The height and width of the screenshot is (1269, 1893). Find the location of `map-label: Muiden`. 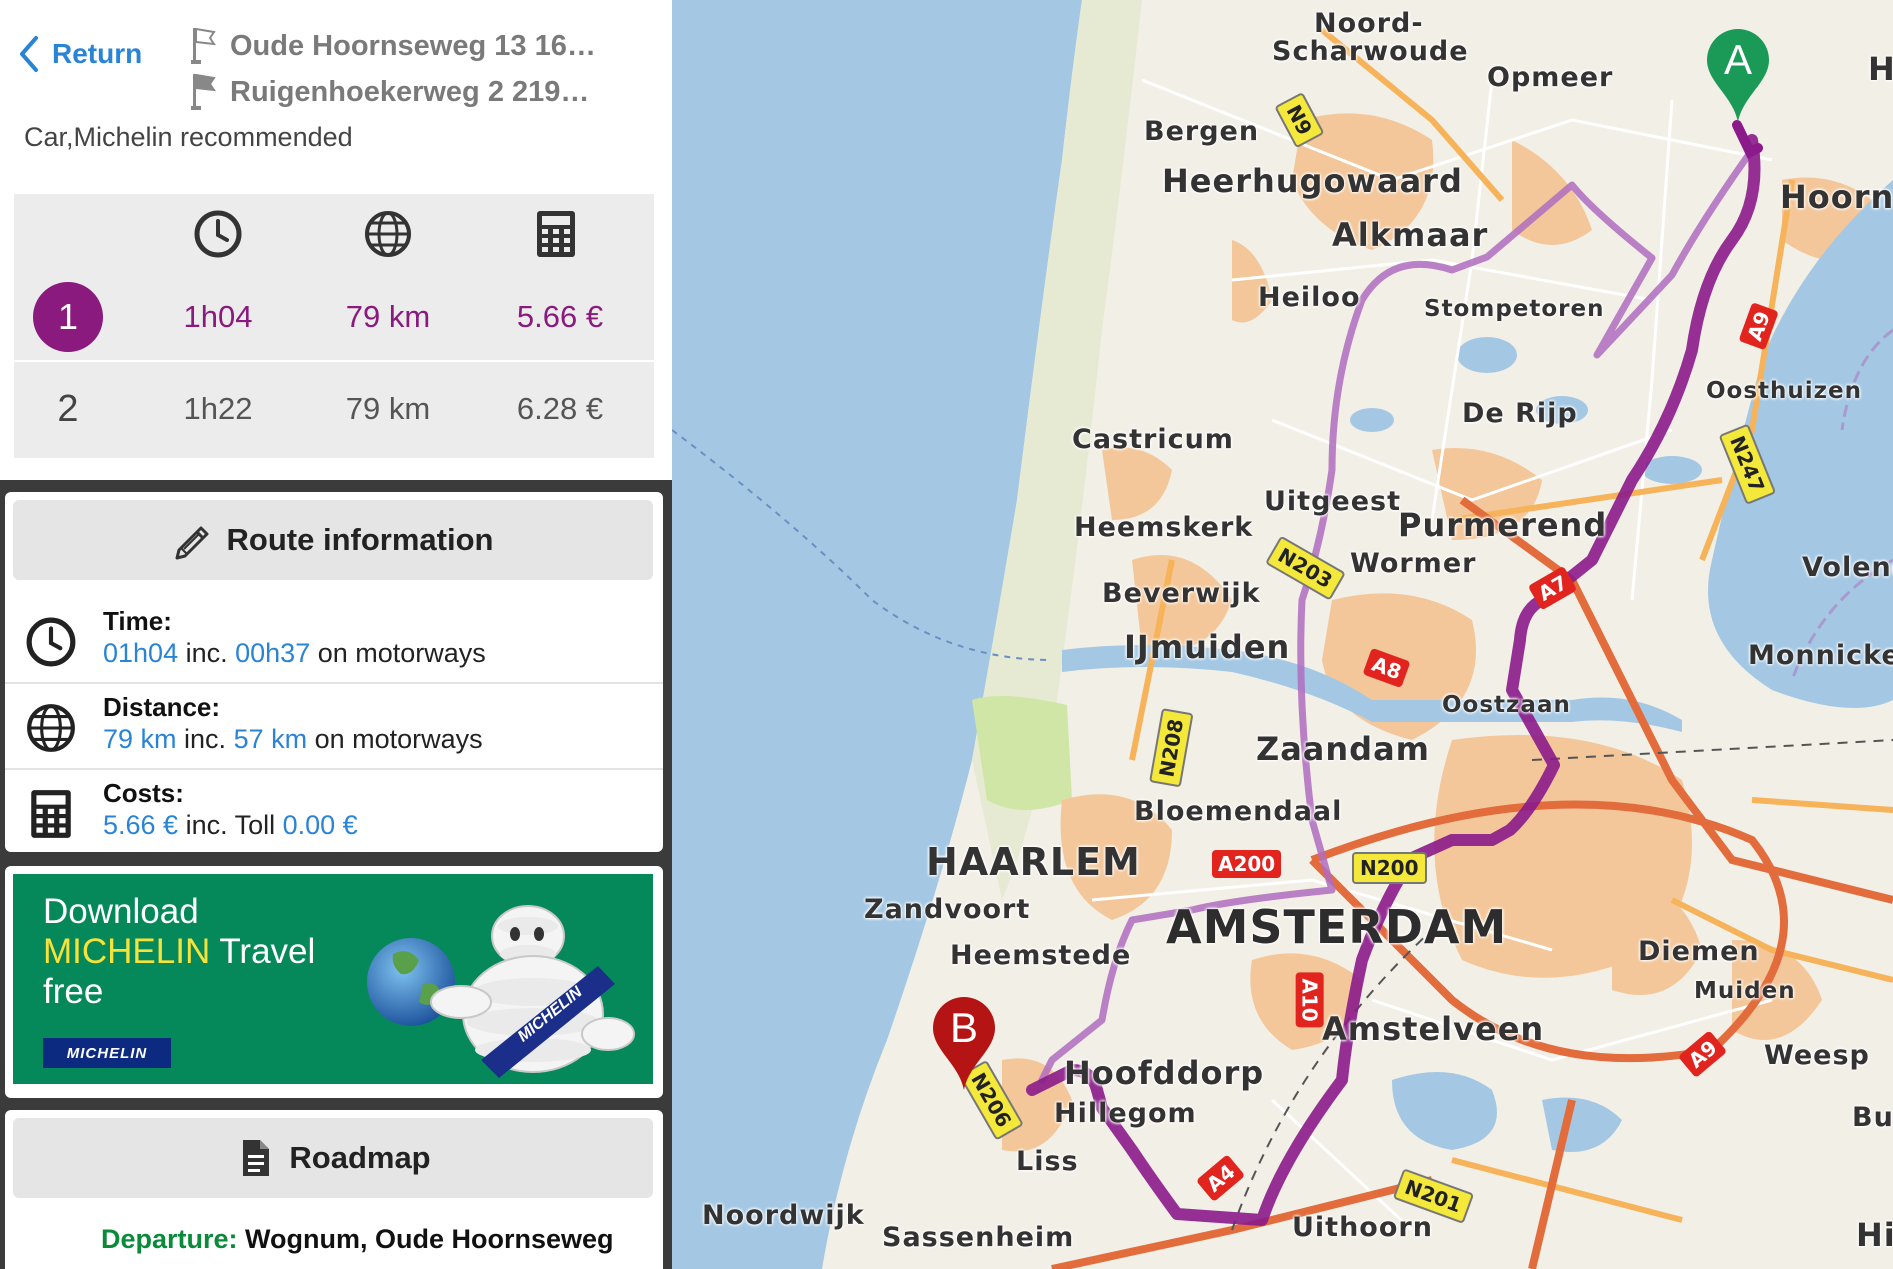

map-label: Muiden is located at coordinates (1745, 991).